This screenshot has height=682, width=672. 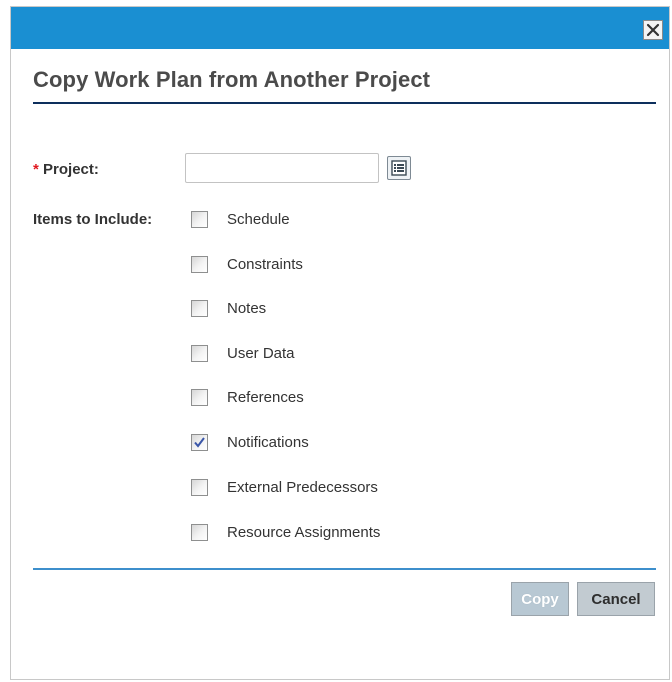 I want to click on close-icon, so click(x=653, y=30).